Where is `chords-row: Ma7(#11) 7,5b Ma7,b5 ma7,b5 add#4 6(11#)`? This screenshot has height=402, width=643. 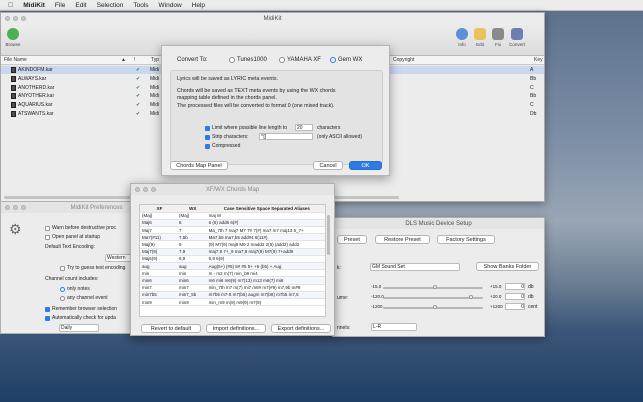
chords-row: Ma7(#11) 7,5b Ma7,b5 ma7,b5 add#4 6(11#) is located at coordinates (232, 237).